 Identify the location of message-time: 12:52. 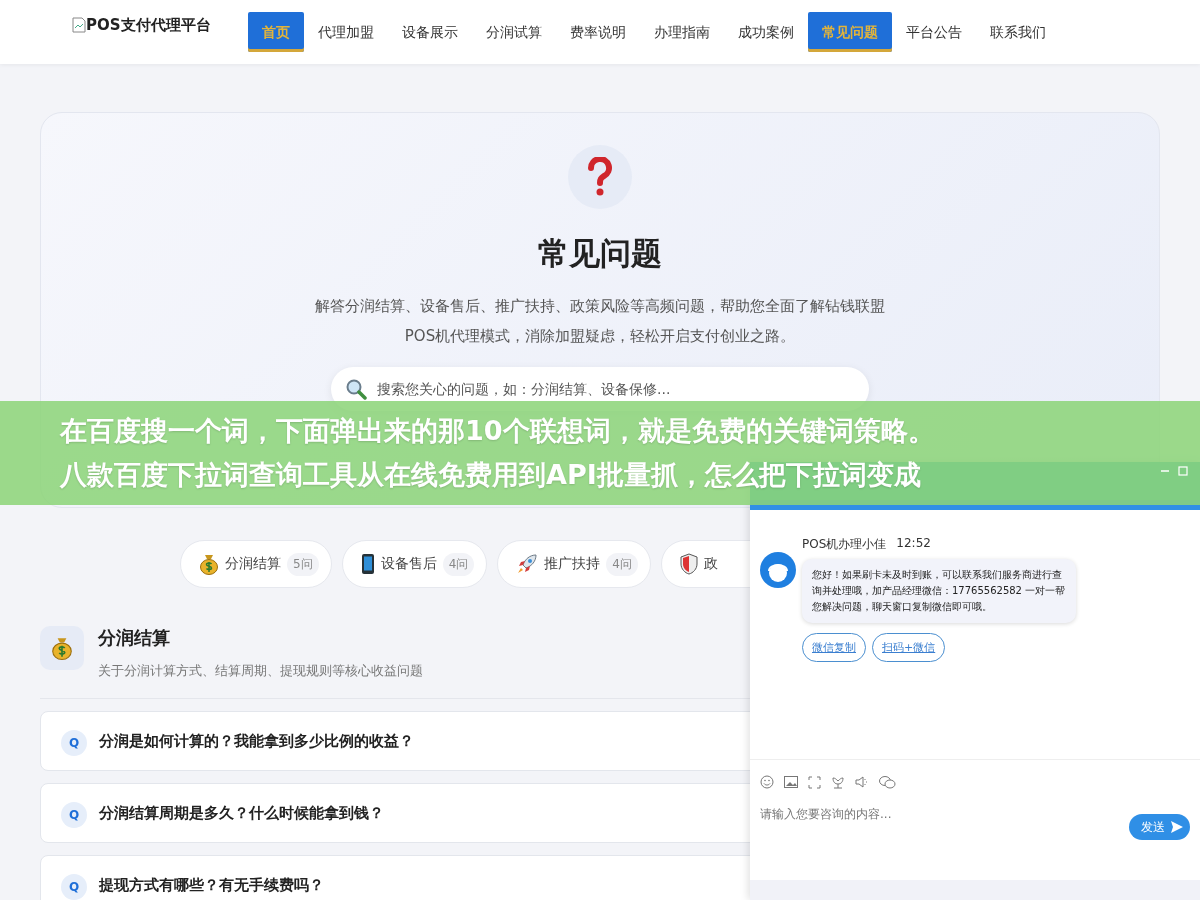
(913, 544).